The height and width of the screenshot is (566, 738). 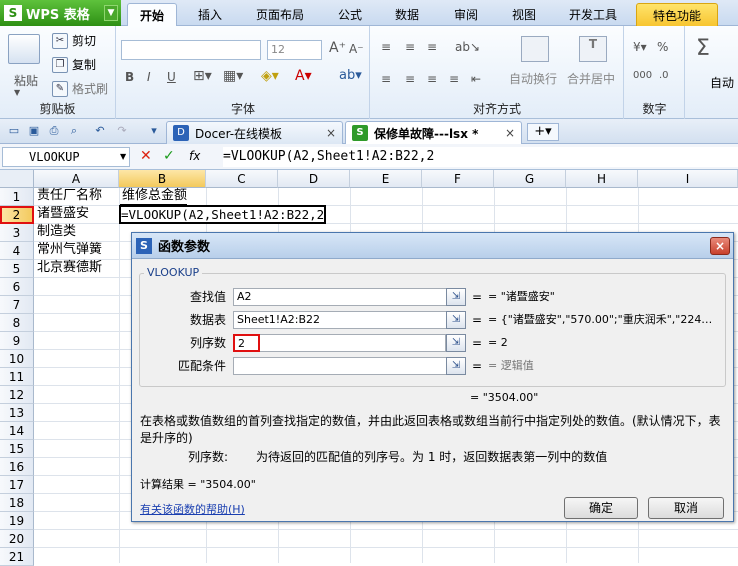 I want to click on chevron-down-icon: ▼, so click(x=111, y=13).